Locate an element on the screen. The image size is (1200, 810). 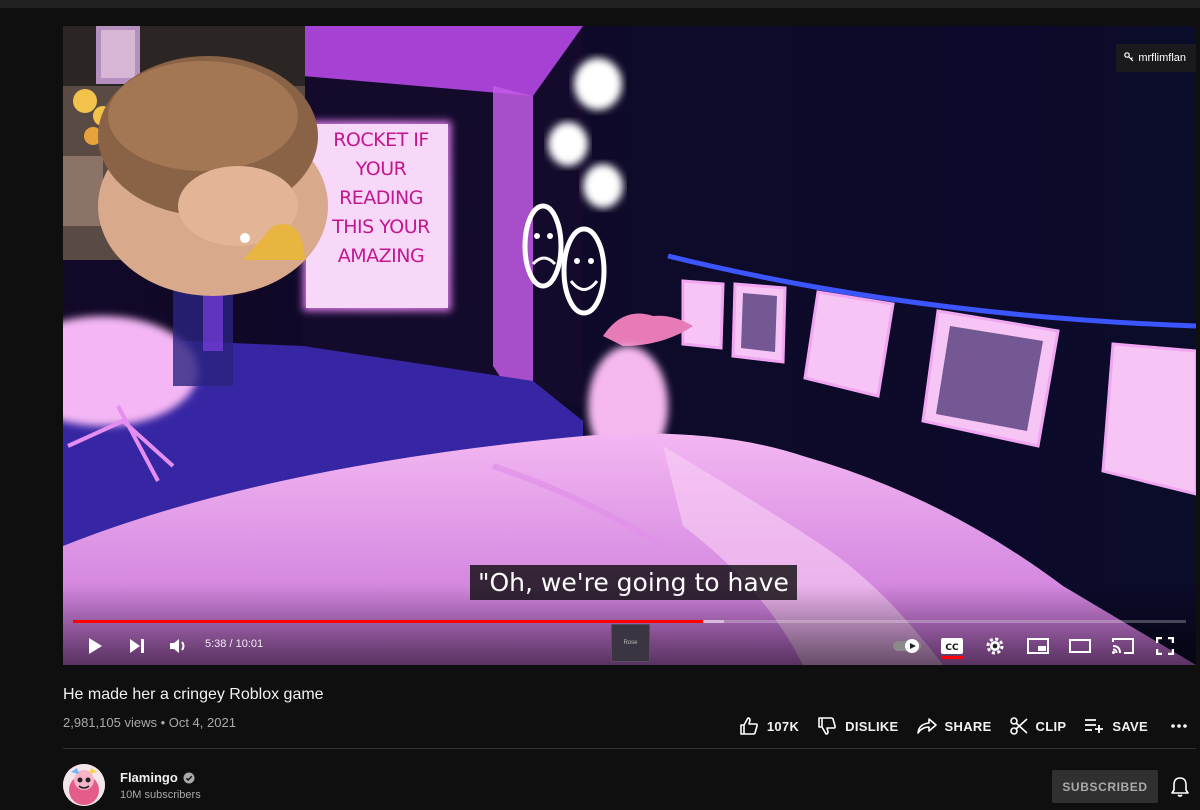
playlist-add-icon is located at coordinates (1094, 726).